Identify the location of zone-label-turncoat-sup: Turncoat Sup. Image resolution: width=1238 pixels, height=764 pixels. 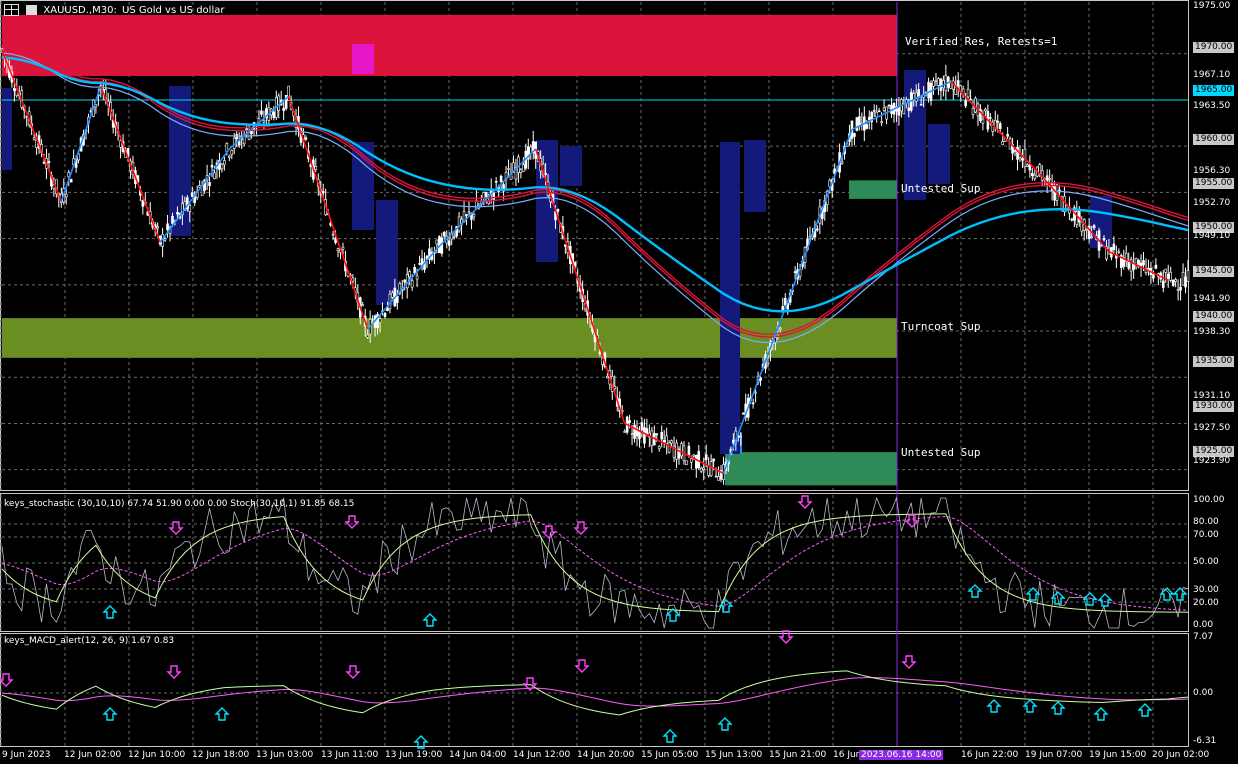
(941, 326).